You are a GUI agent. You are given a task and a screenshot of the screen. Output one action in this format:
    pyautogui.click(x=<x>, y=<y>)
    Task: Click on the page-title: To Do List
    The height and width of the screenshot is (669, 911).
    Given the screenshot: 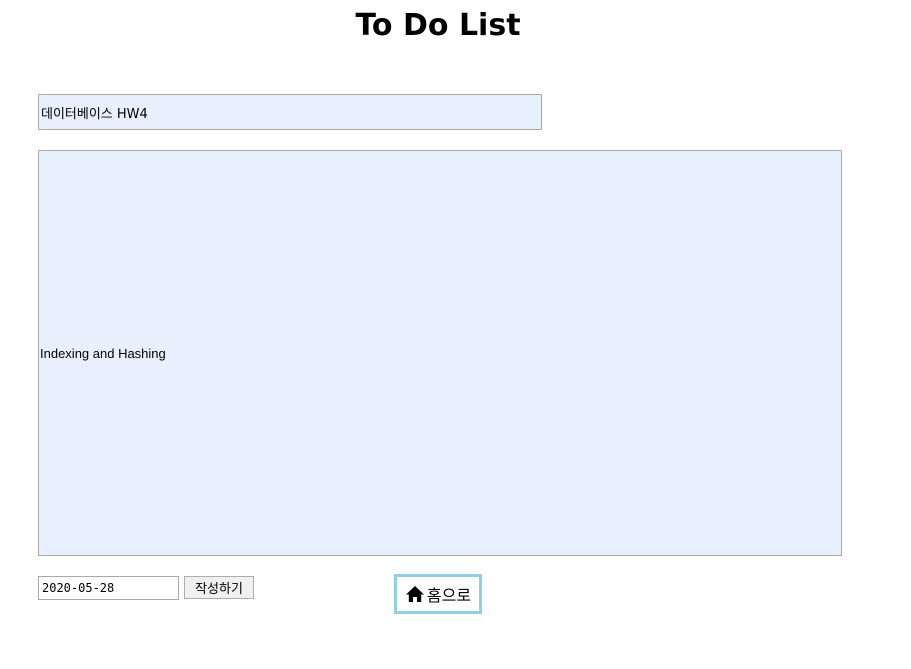 What is the action you would take?
    pyautogui.click(x=438, y=25)
    